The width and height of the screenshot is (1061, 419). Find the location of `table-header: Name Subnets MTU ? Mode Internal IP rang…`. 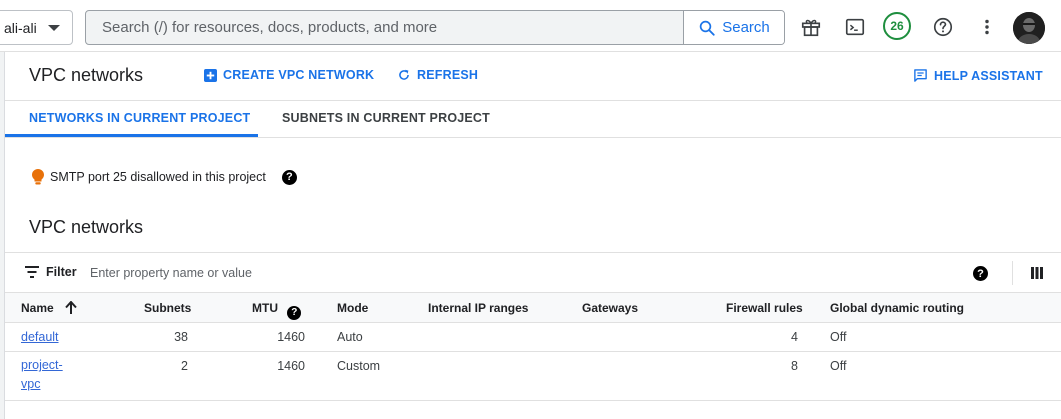

table-header: Name Subnets MTU ? Mode Internal IP rang… is located at coordinates (533, 308).